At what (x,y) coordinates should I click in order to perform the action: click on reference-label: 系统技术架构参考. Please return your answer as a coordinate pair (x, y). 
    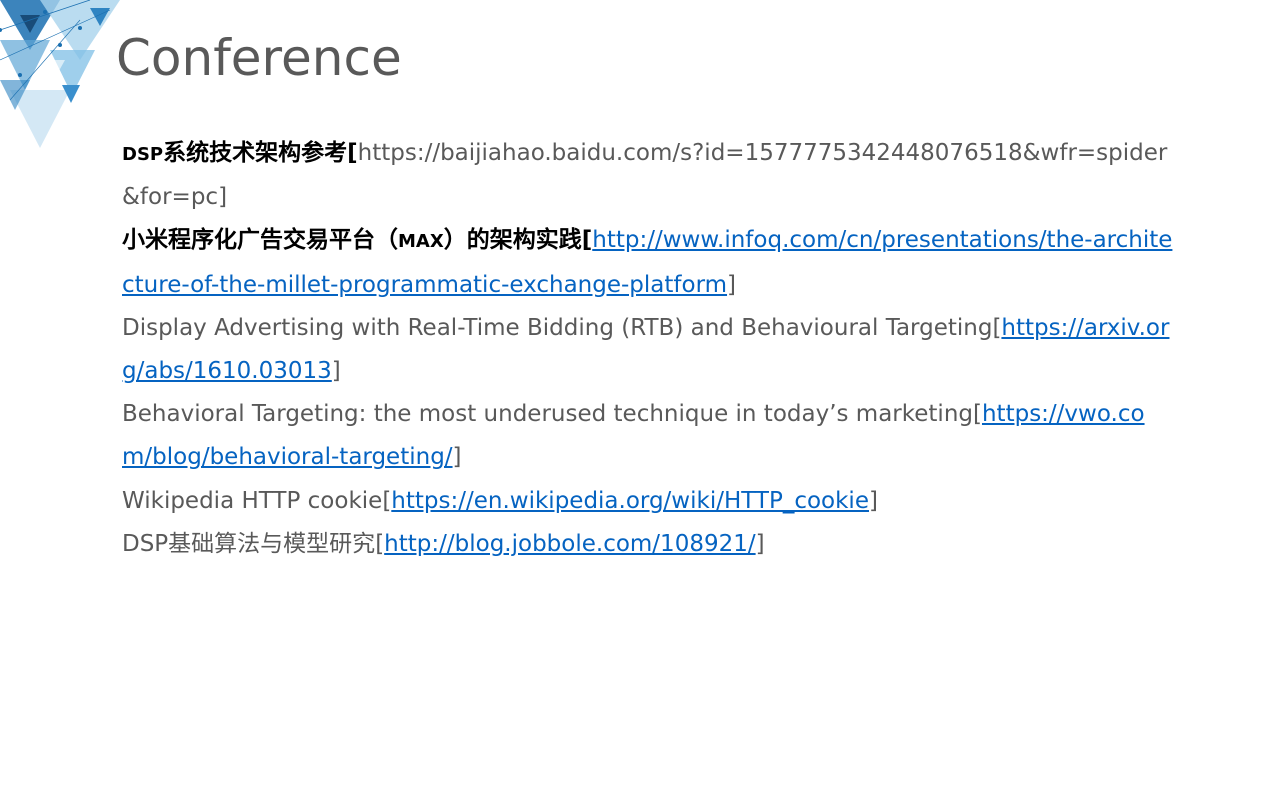
    Looking at the image, I should click on (255, 153).